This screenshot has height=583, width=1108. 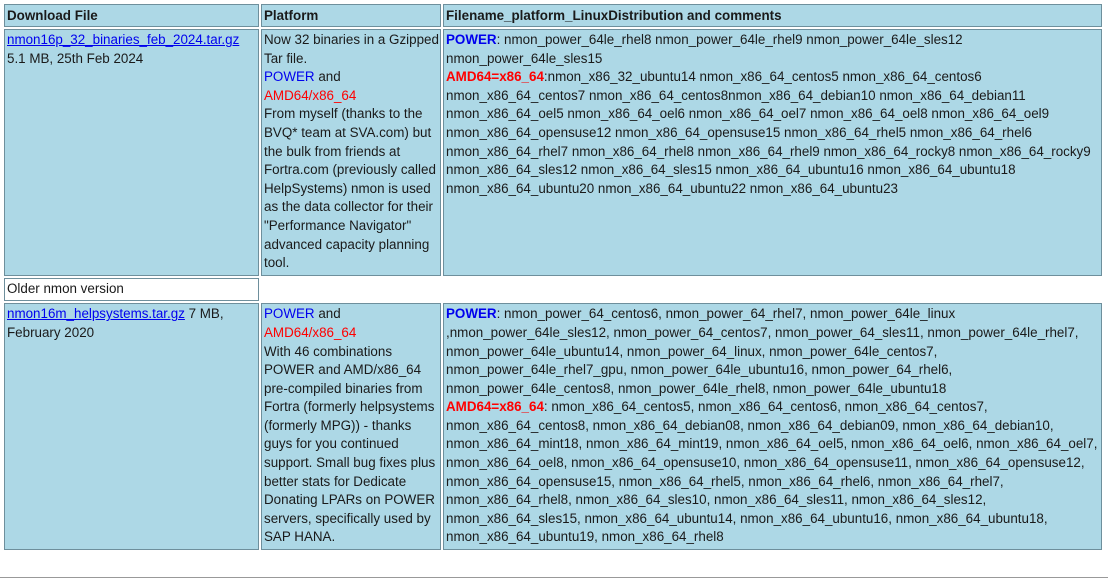 What do you see at coordinates (131, 15) in the screenshot?
I see `header-download-file: Download File` at bounding box center [131, 15].